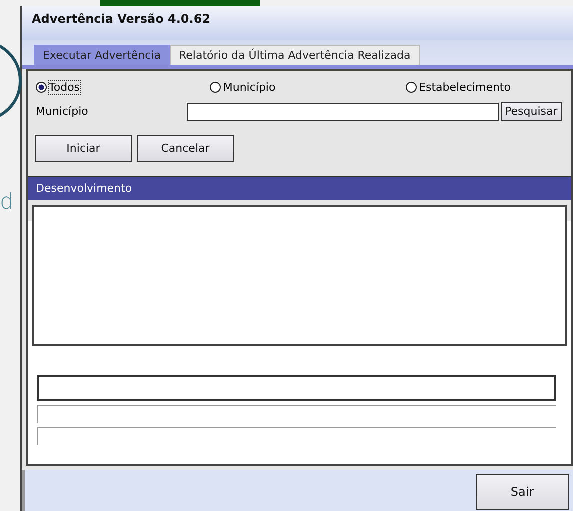  Describe the element at coordinates (102, 55) in the screenshot. I see `tab: Executar Advertência` at that location.